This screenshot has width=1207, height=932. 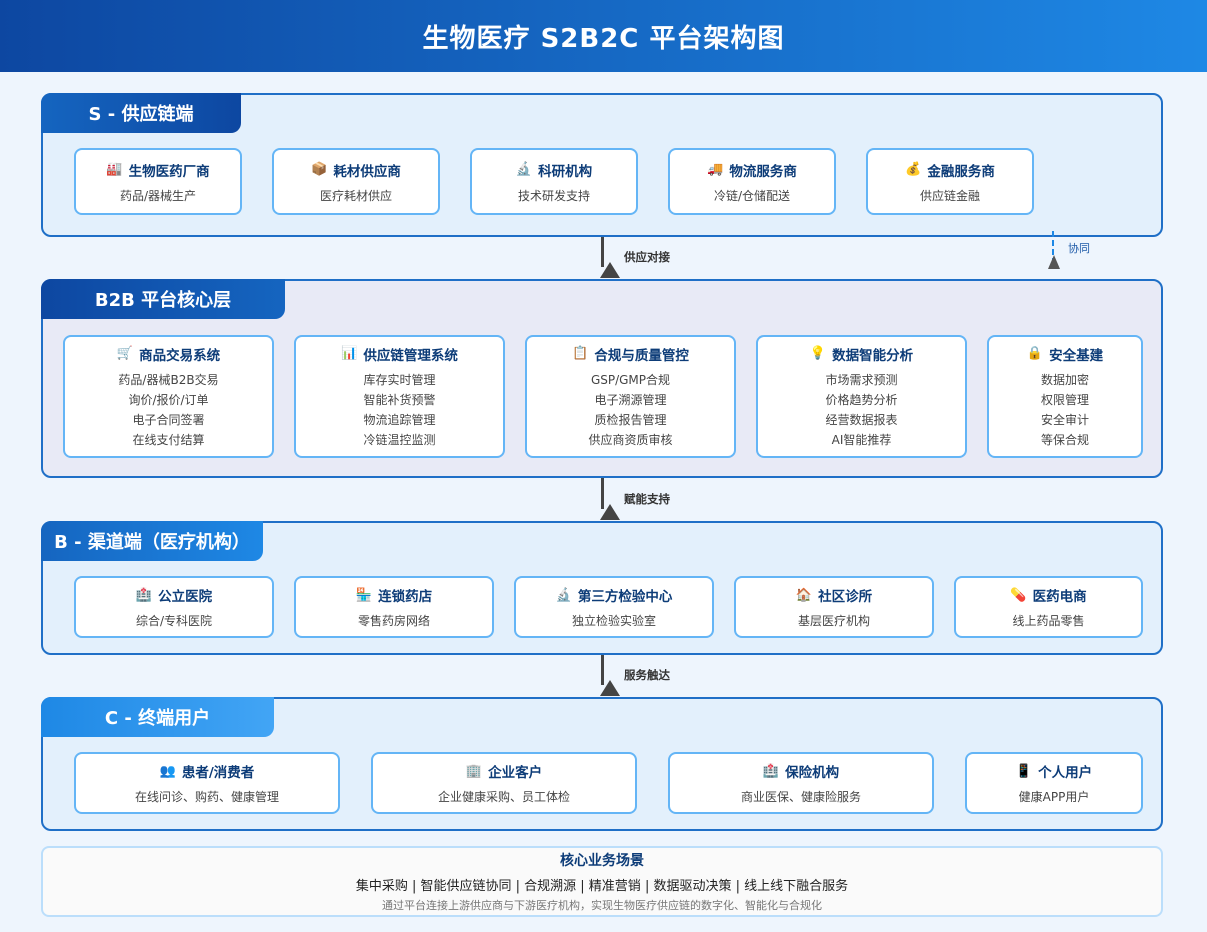 I want to click on card-subtitle: 综合/专科医院, so click(x=174, y=621).